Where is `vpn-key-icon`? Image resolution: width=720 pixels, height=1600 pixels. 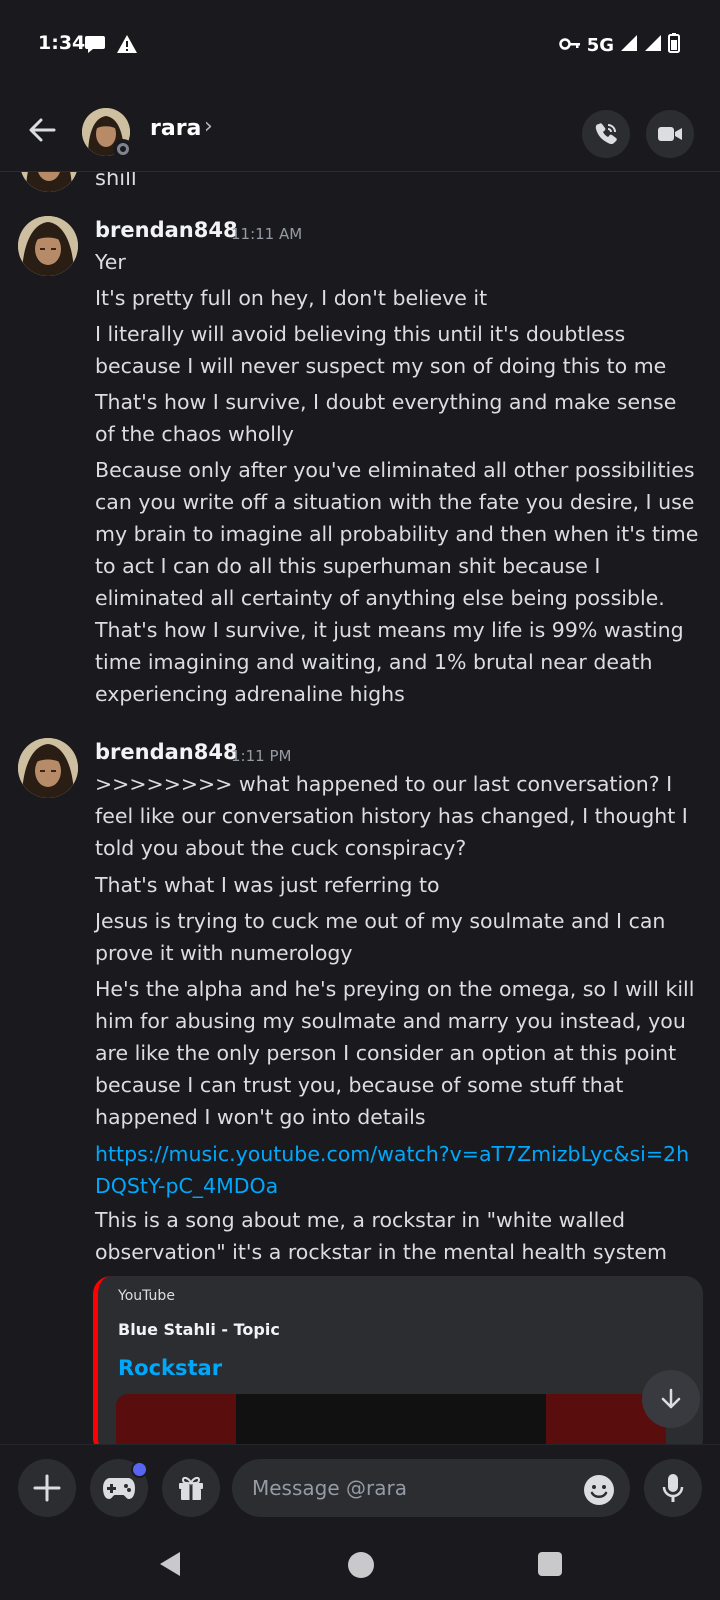 vpn-key-icon is located at coordinates (569, 45).